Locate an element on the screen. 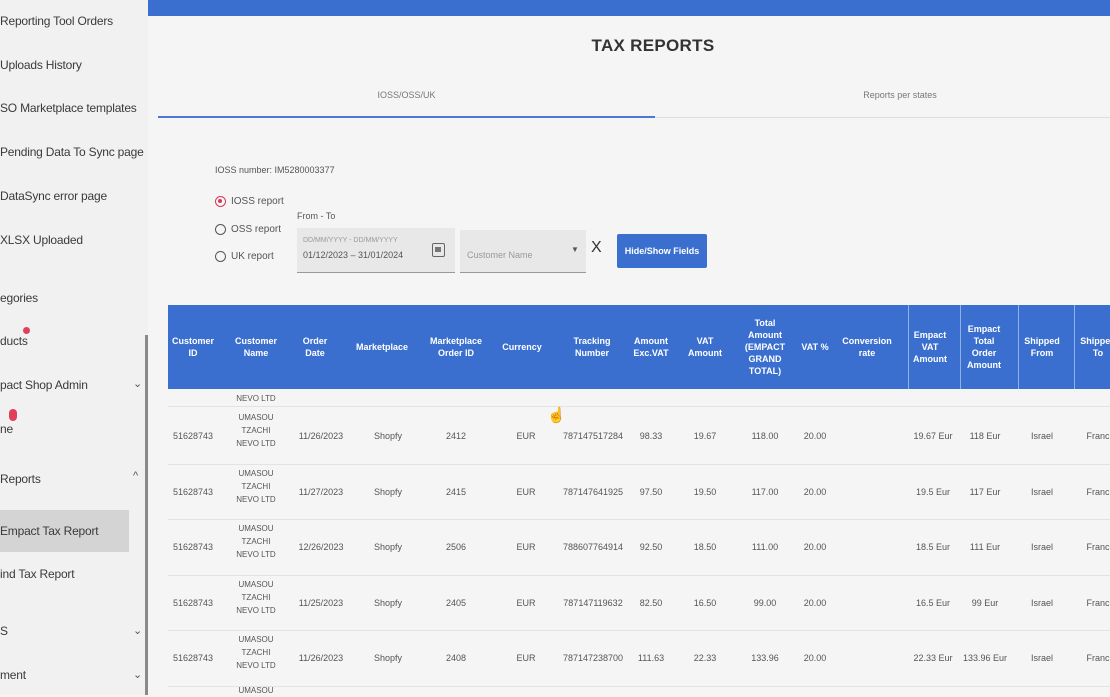  cell-amount-exc-vat: 98.33 is located at coordinates (651, 436).